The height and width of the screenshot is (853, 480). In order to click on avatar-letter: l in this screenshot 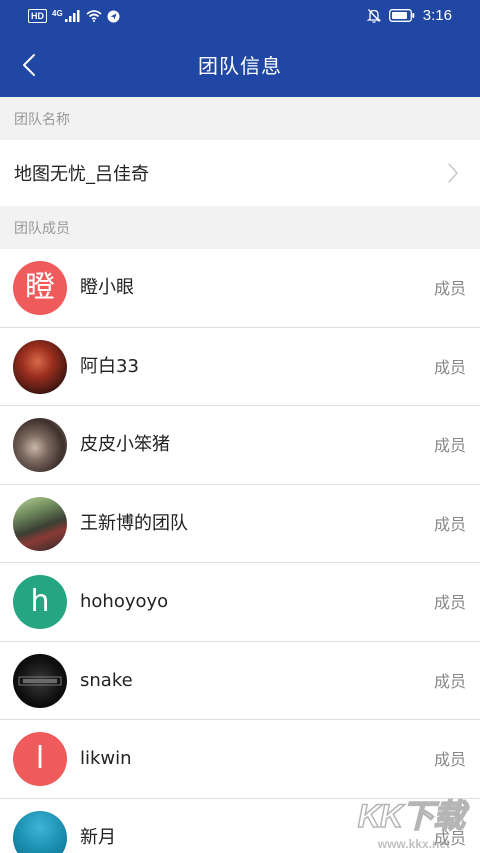, I will do `click(40, 758)`.